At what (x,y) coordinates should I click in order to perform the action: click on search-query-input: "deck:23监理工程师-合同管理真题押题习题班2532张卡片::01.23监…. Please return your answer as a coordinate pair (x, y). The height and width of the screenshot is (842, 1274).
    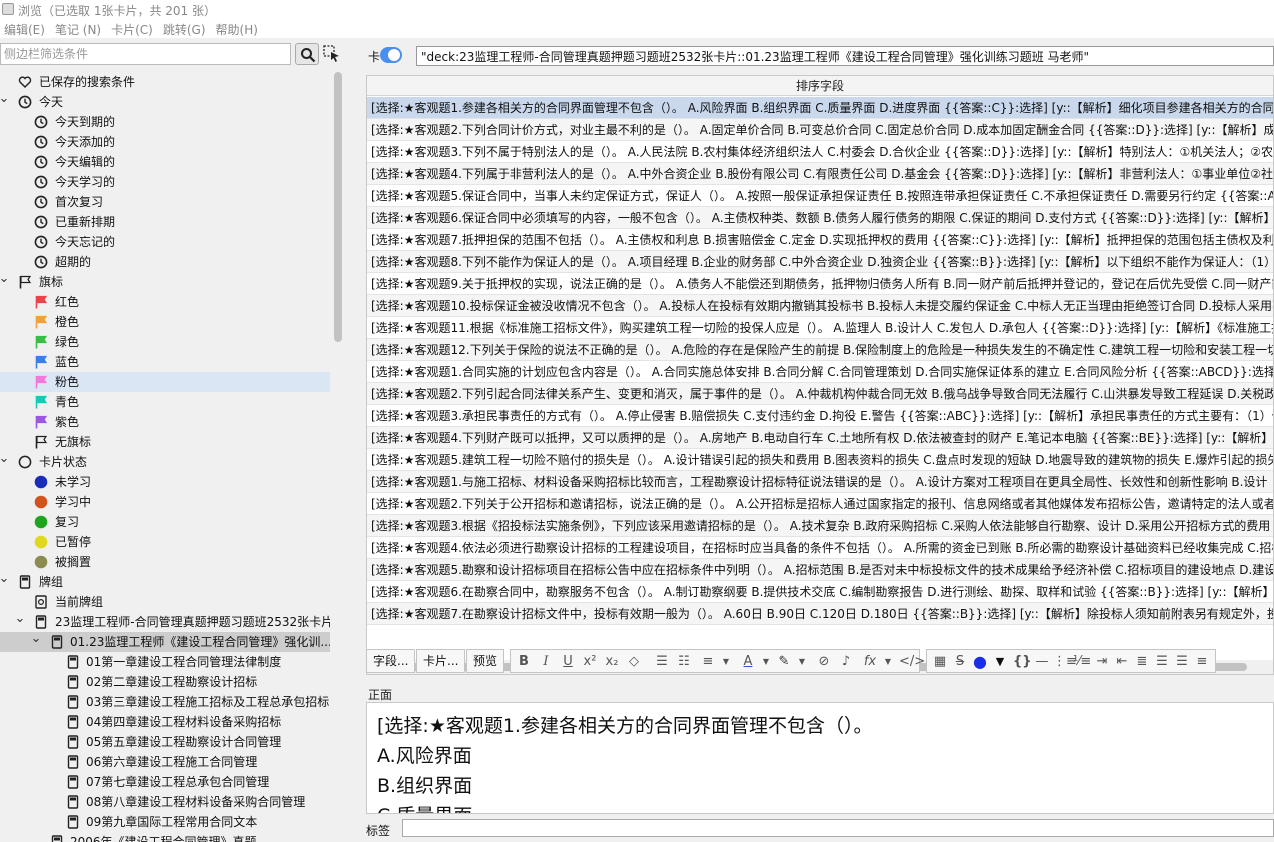
    Looking at the image, I should click on (845, 56).